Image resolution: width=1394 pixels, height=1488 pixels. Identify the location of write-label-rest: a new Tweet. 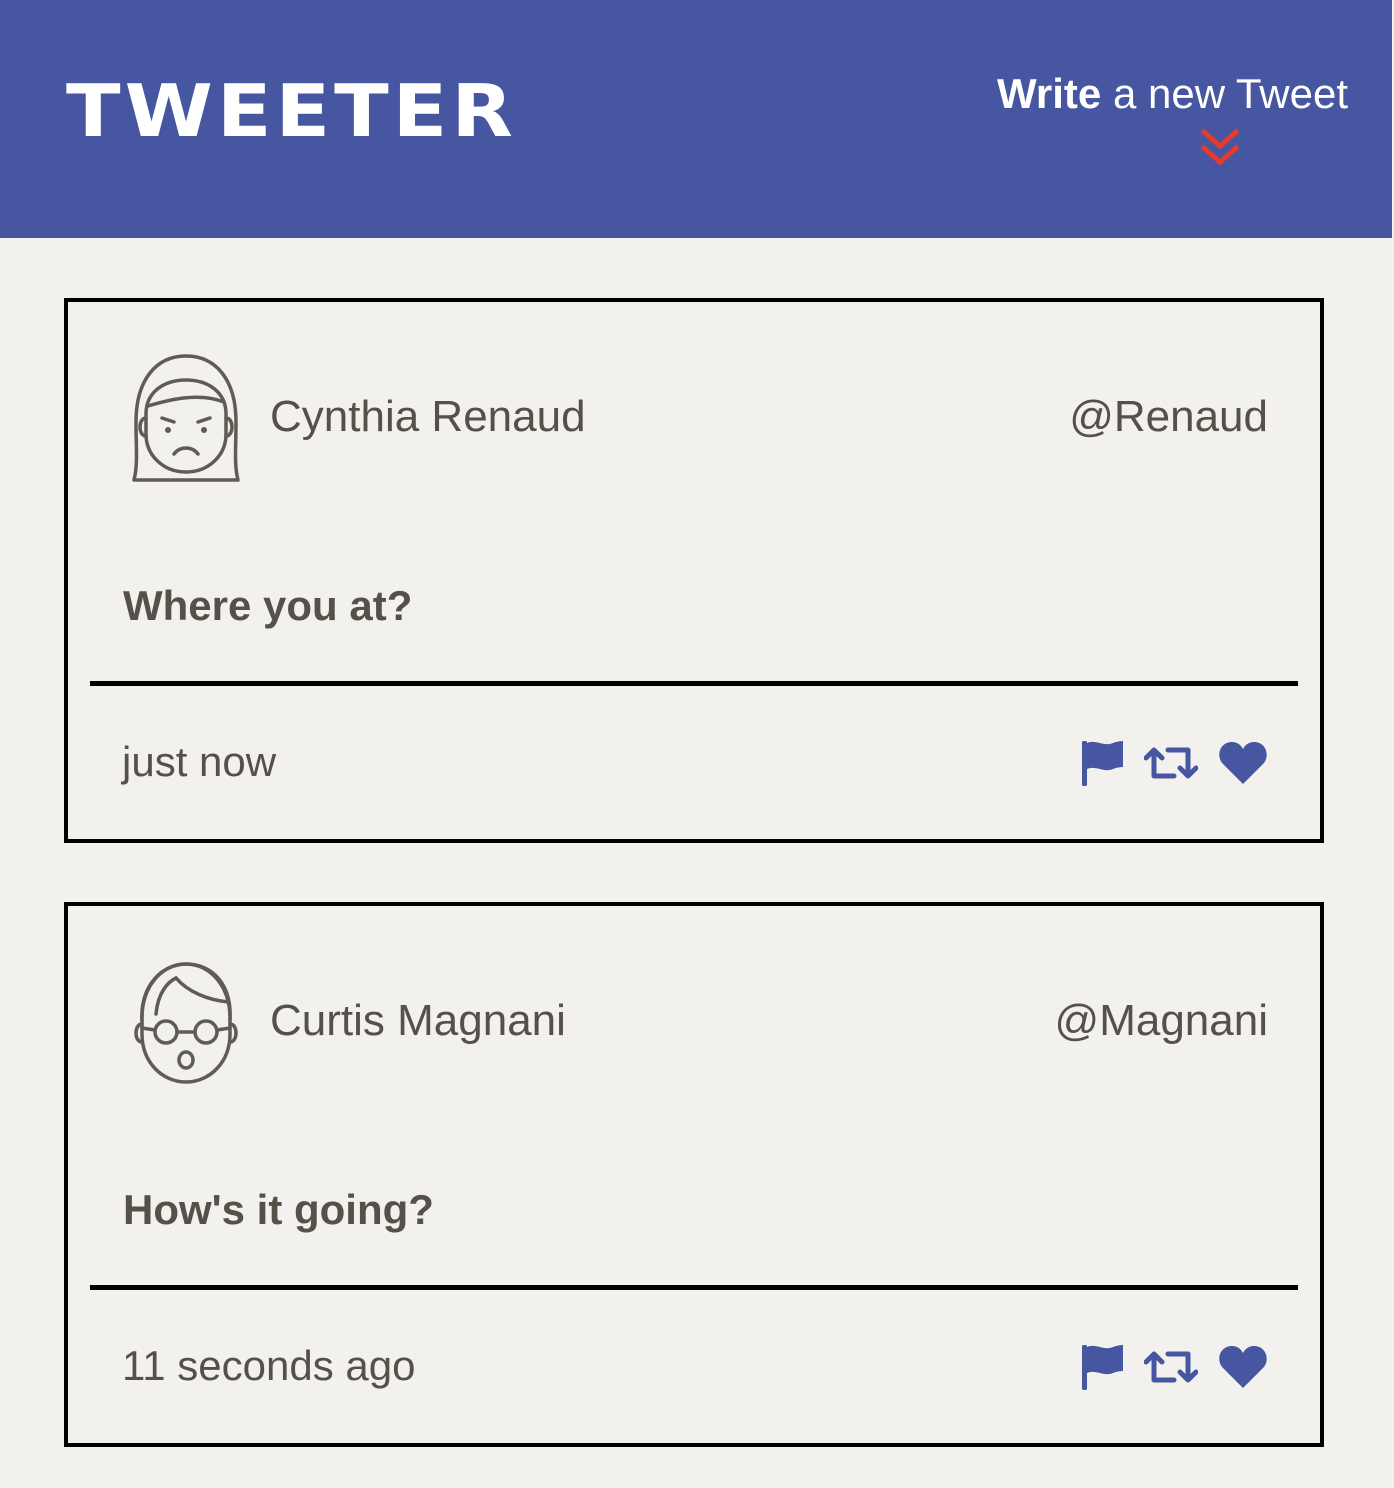
(1224, 93).